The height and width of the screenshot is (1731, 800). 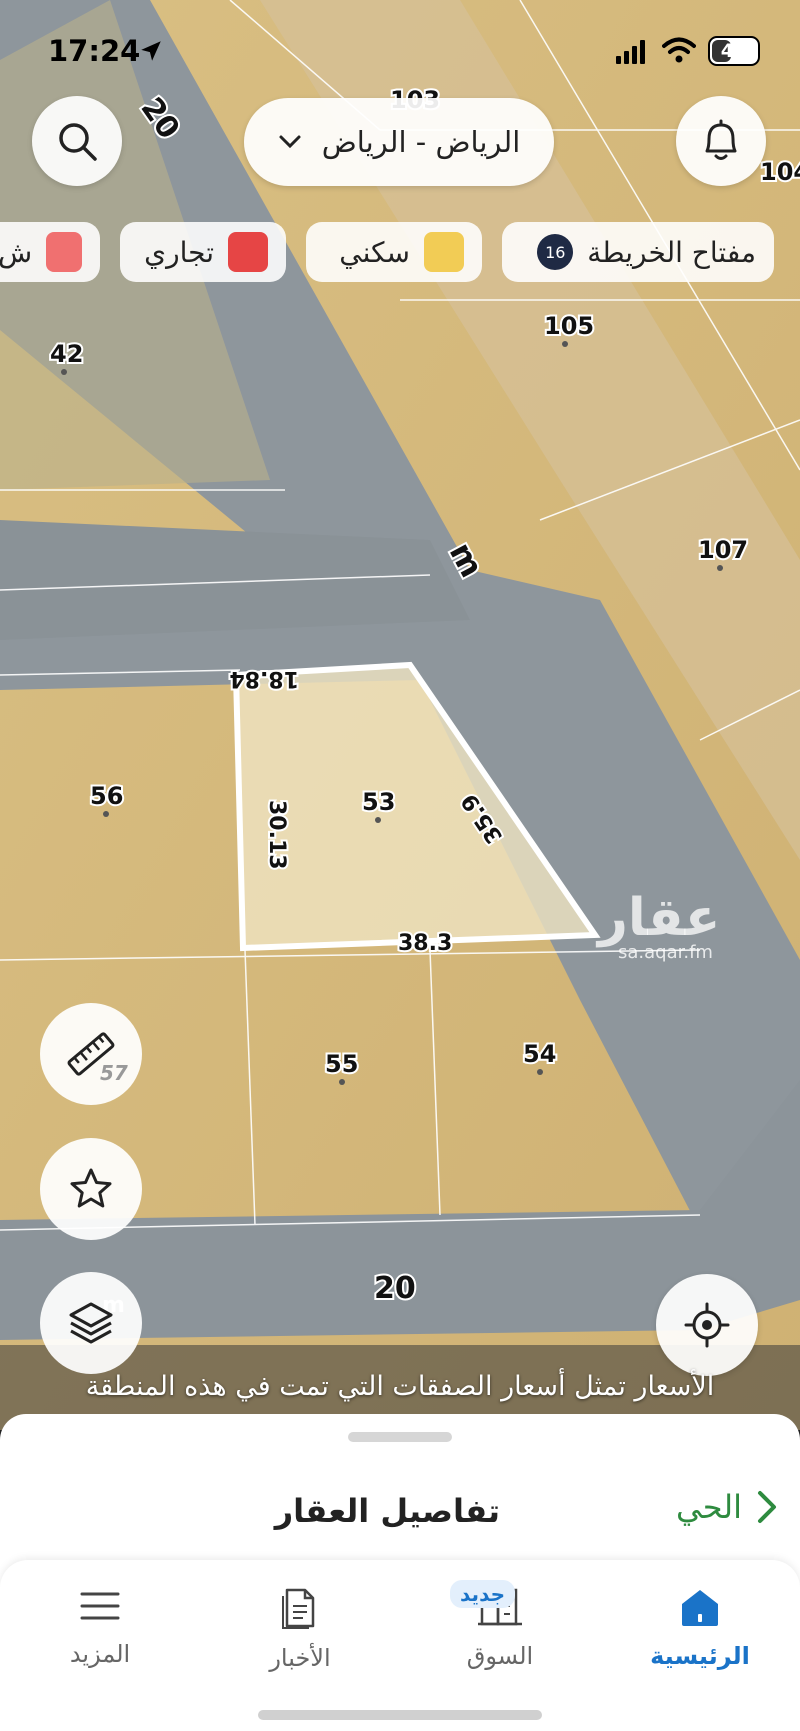 I want to click on watermark-logo: عقار, so click(x=657, y=918).